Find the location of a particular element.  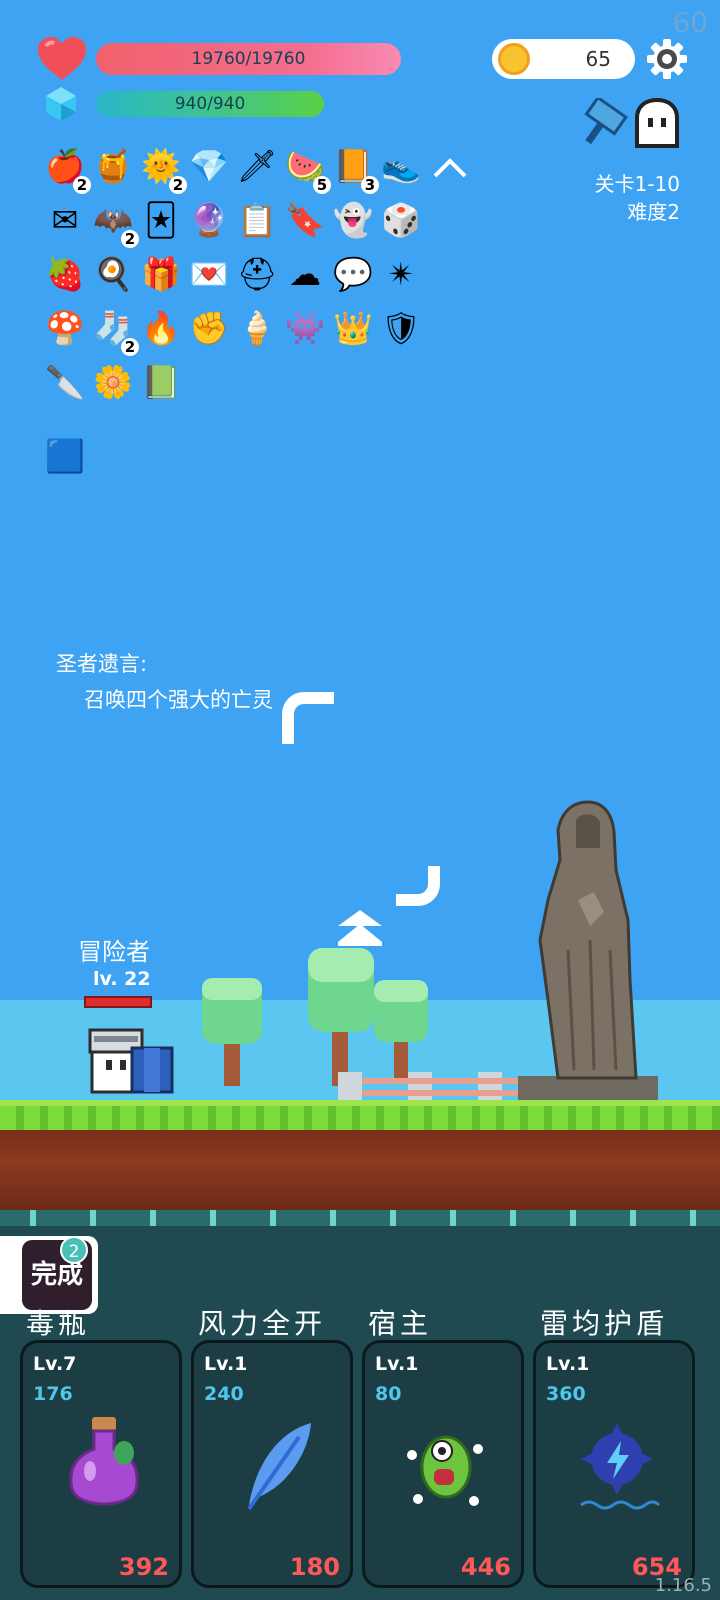

skill-card: Lv.1 360 654 is located at coordinates (614, 1464).